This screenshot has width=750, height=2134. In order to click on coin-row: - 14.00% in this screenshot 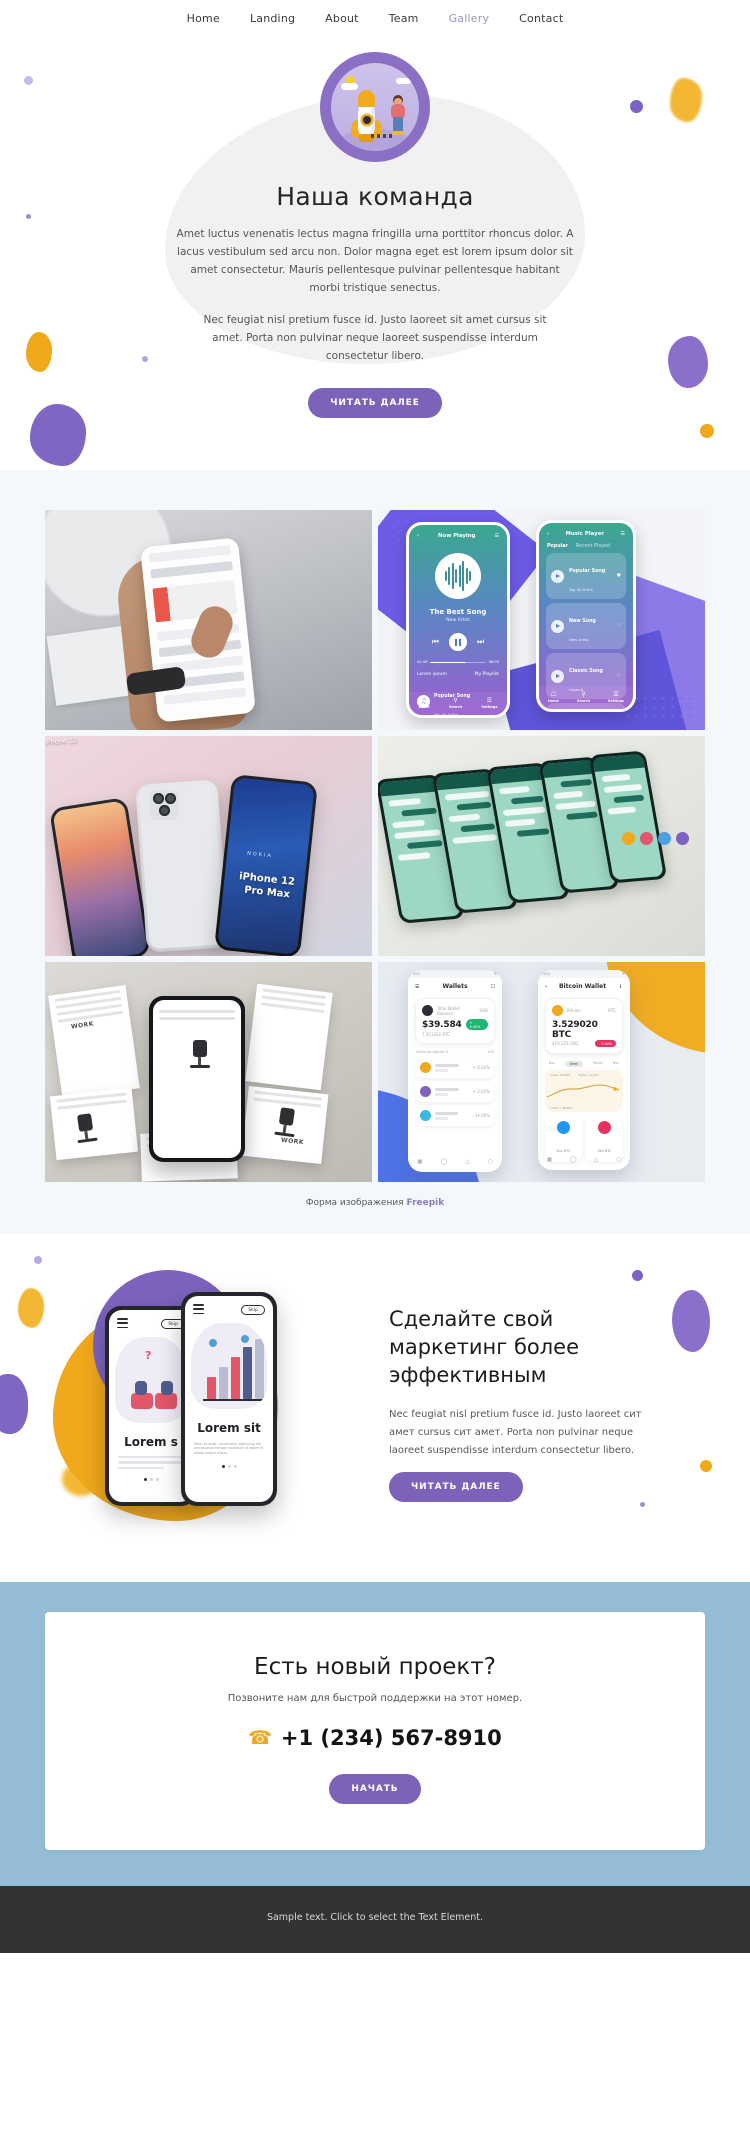, I will do `click(455, 1116)`.